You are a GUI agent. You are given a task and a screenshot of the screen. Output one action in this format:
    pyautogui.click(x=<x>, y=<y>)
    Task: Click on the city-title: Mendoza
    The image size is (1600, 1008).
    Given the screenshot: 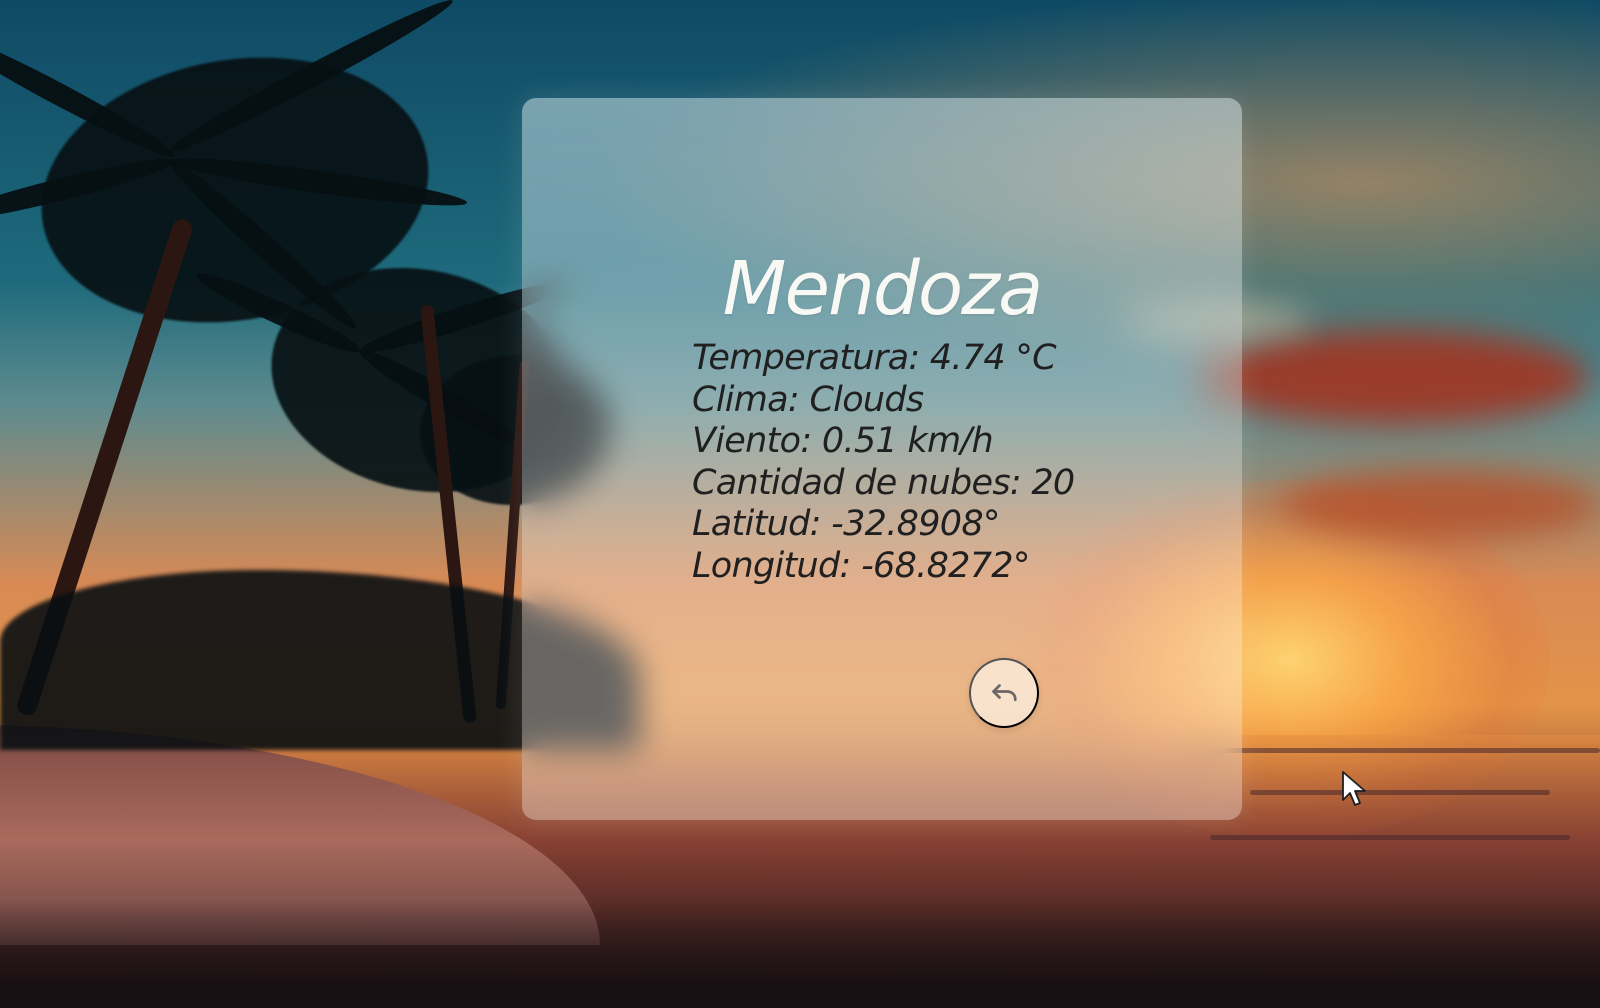 What is the action you would take?
    pyautogui.click(x=883, y=288)
    